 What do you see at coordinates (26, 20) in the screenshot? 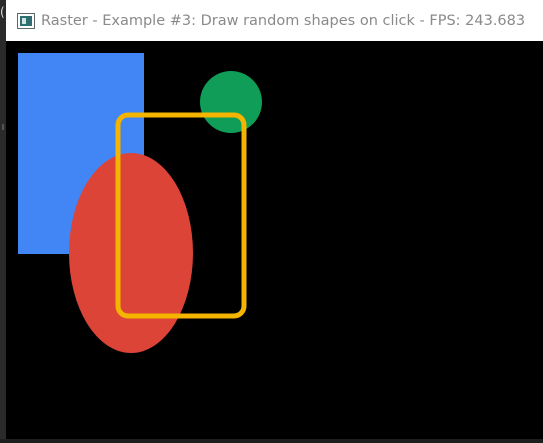
I see `window-app-icon` at bounding box center [26, 20].